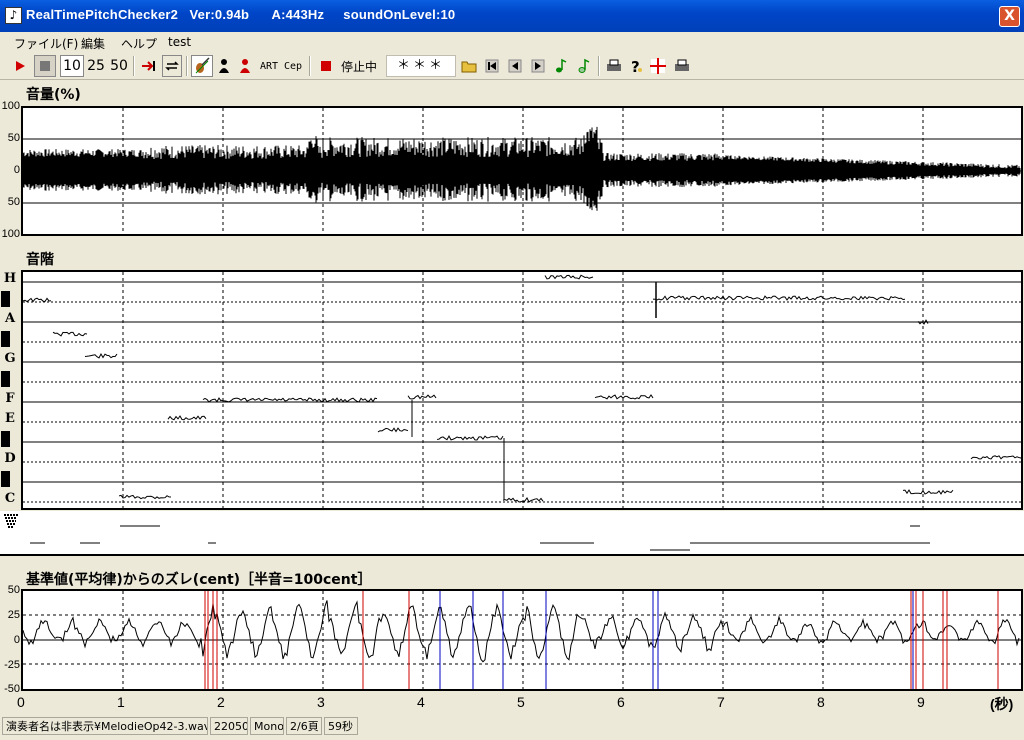  What do you see at coordinates (358, 66) in the screenshot?
I see `stop-status-label: 停止中` at bounding box center [358, 66].